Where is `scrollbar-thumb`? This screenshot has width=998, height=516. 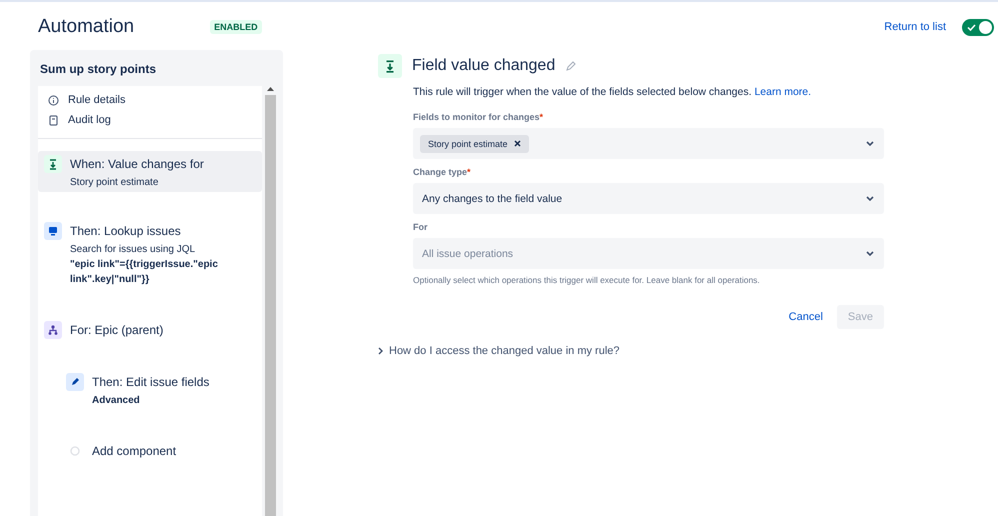
scrollbar-thumb is located at coordinates (270, 305).